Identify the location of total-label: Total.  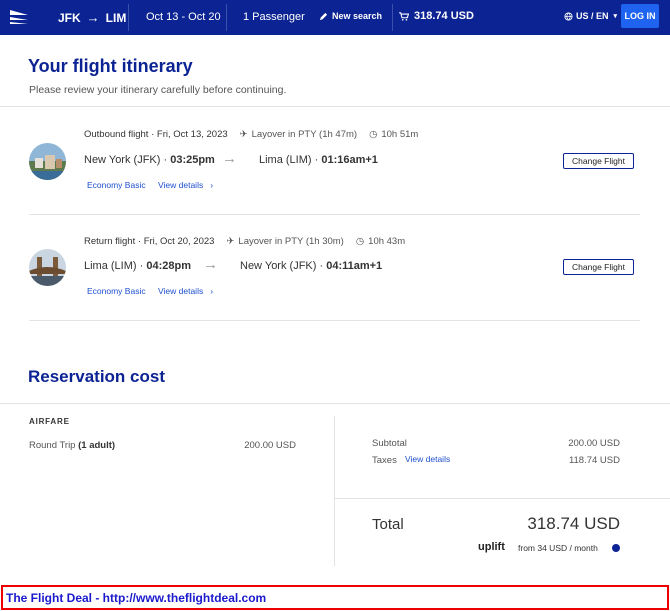
(388, 524).